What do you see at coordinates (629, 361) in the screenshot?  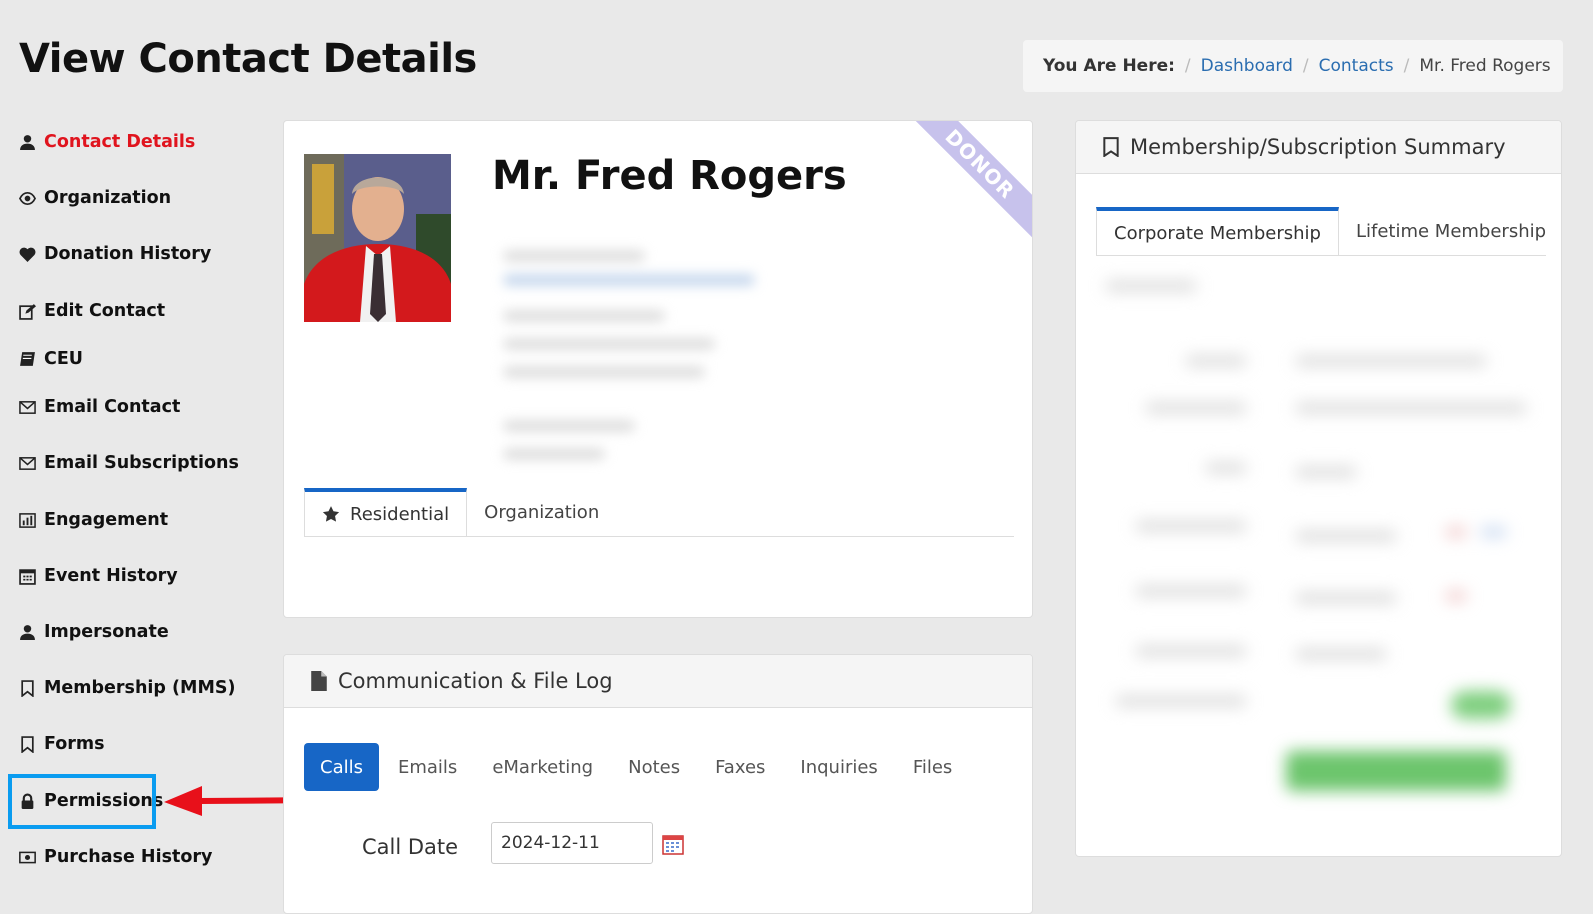 I see `contact-info-blurred` at bounding box center [629, 361].